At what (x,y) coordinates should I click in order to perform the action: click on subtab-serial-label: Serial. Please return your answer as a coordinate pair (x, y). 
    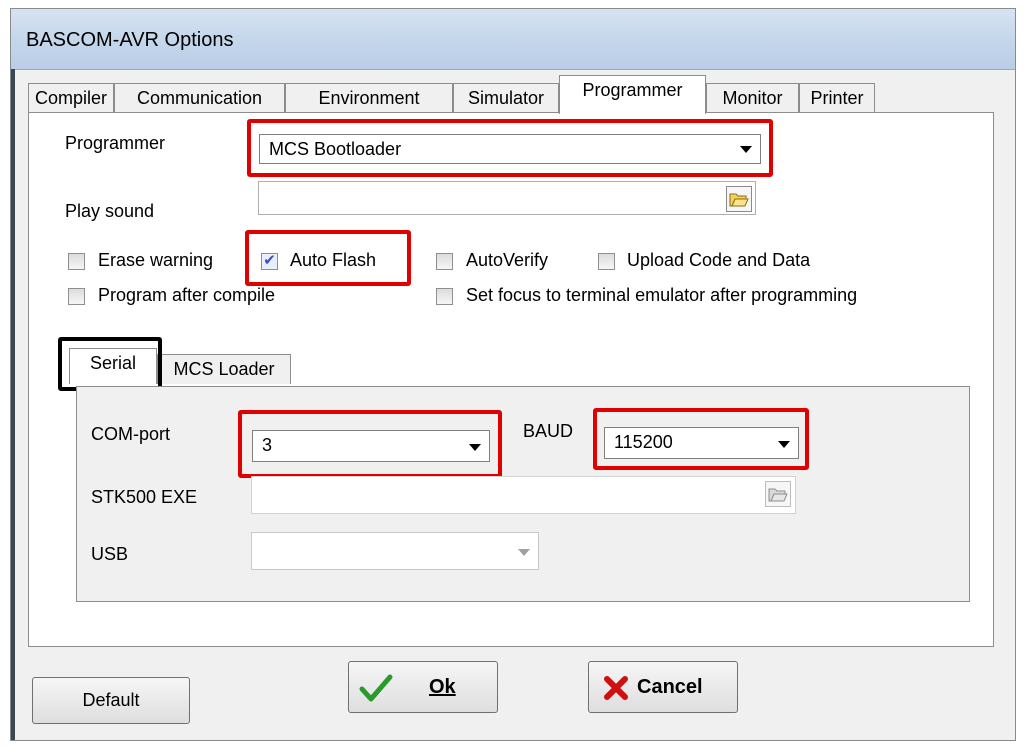
    Looking at the image, I should click on (113, 363).